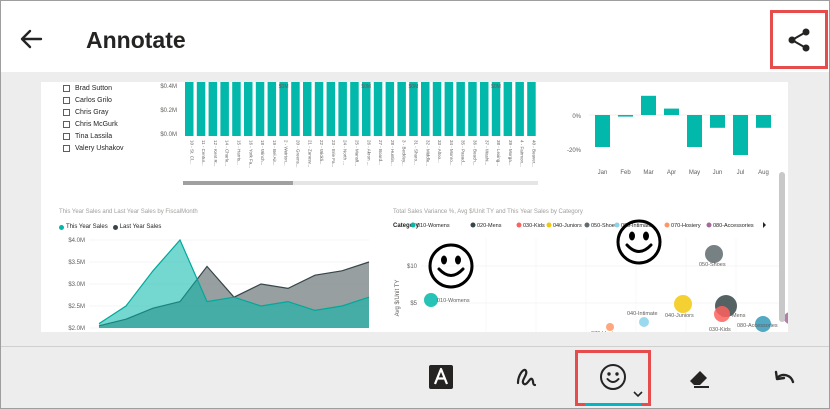  I want to click on slicer-item: Chris Gray, so click(93, 112).